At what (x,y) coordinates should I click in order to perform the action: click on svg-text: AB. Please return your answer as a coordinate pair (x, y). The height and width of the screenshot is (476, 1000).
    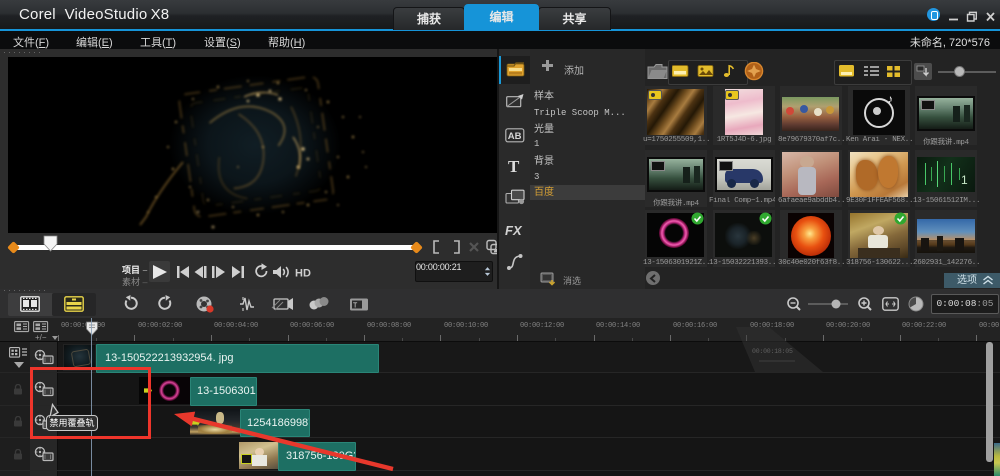
    Looking at the image, I should click on (515, 136).